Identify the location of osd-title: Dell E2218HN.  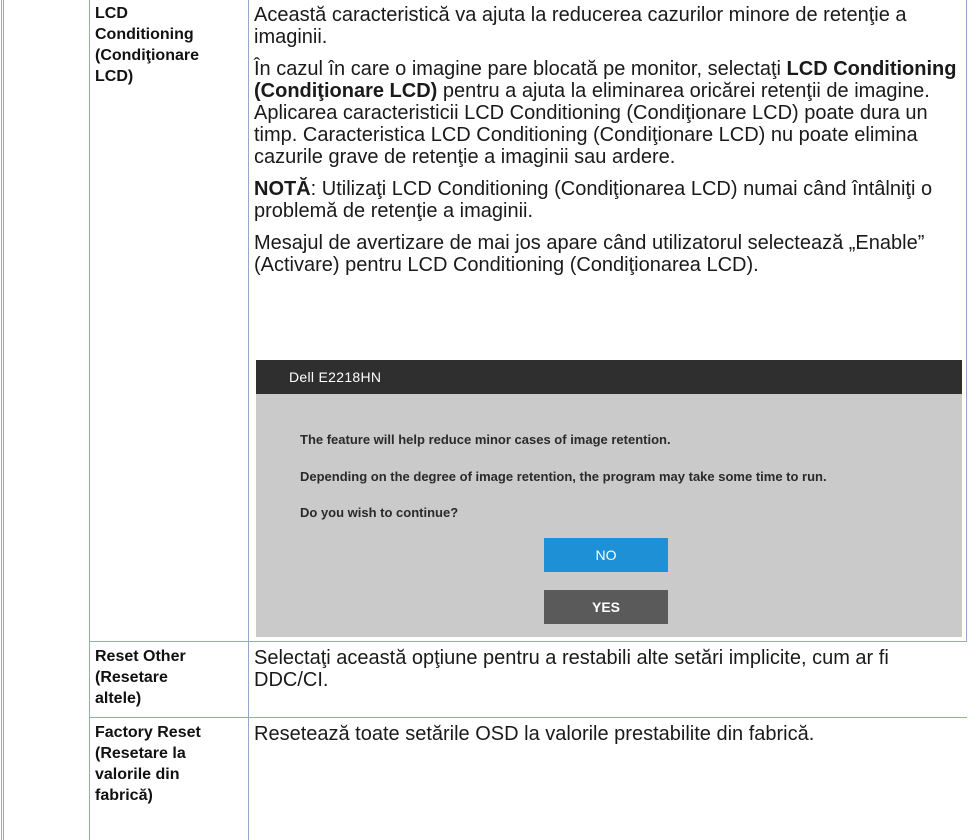
(335, 377).